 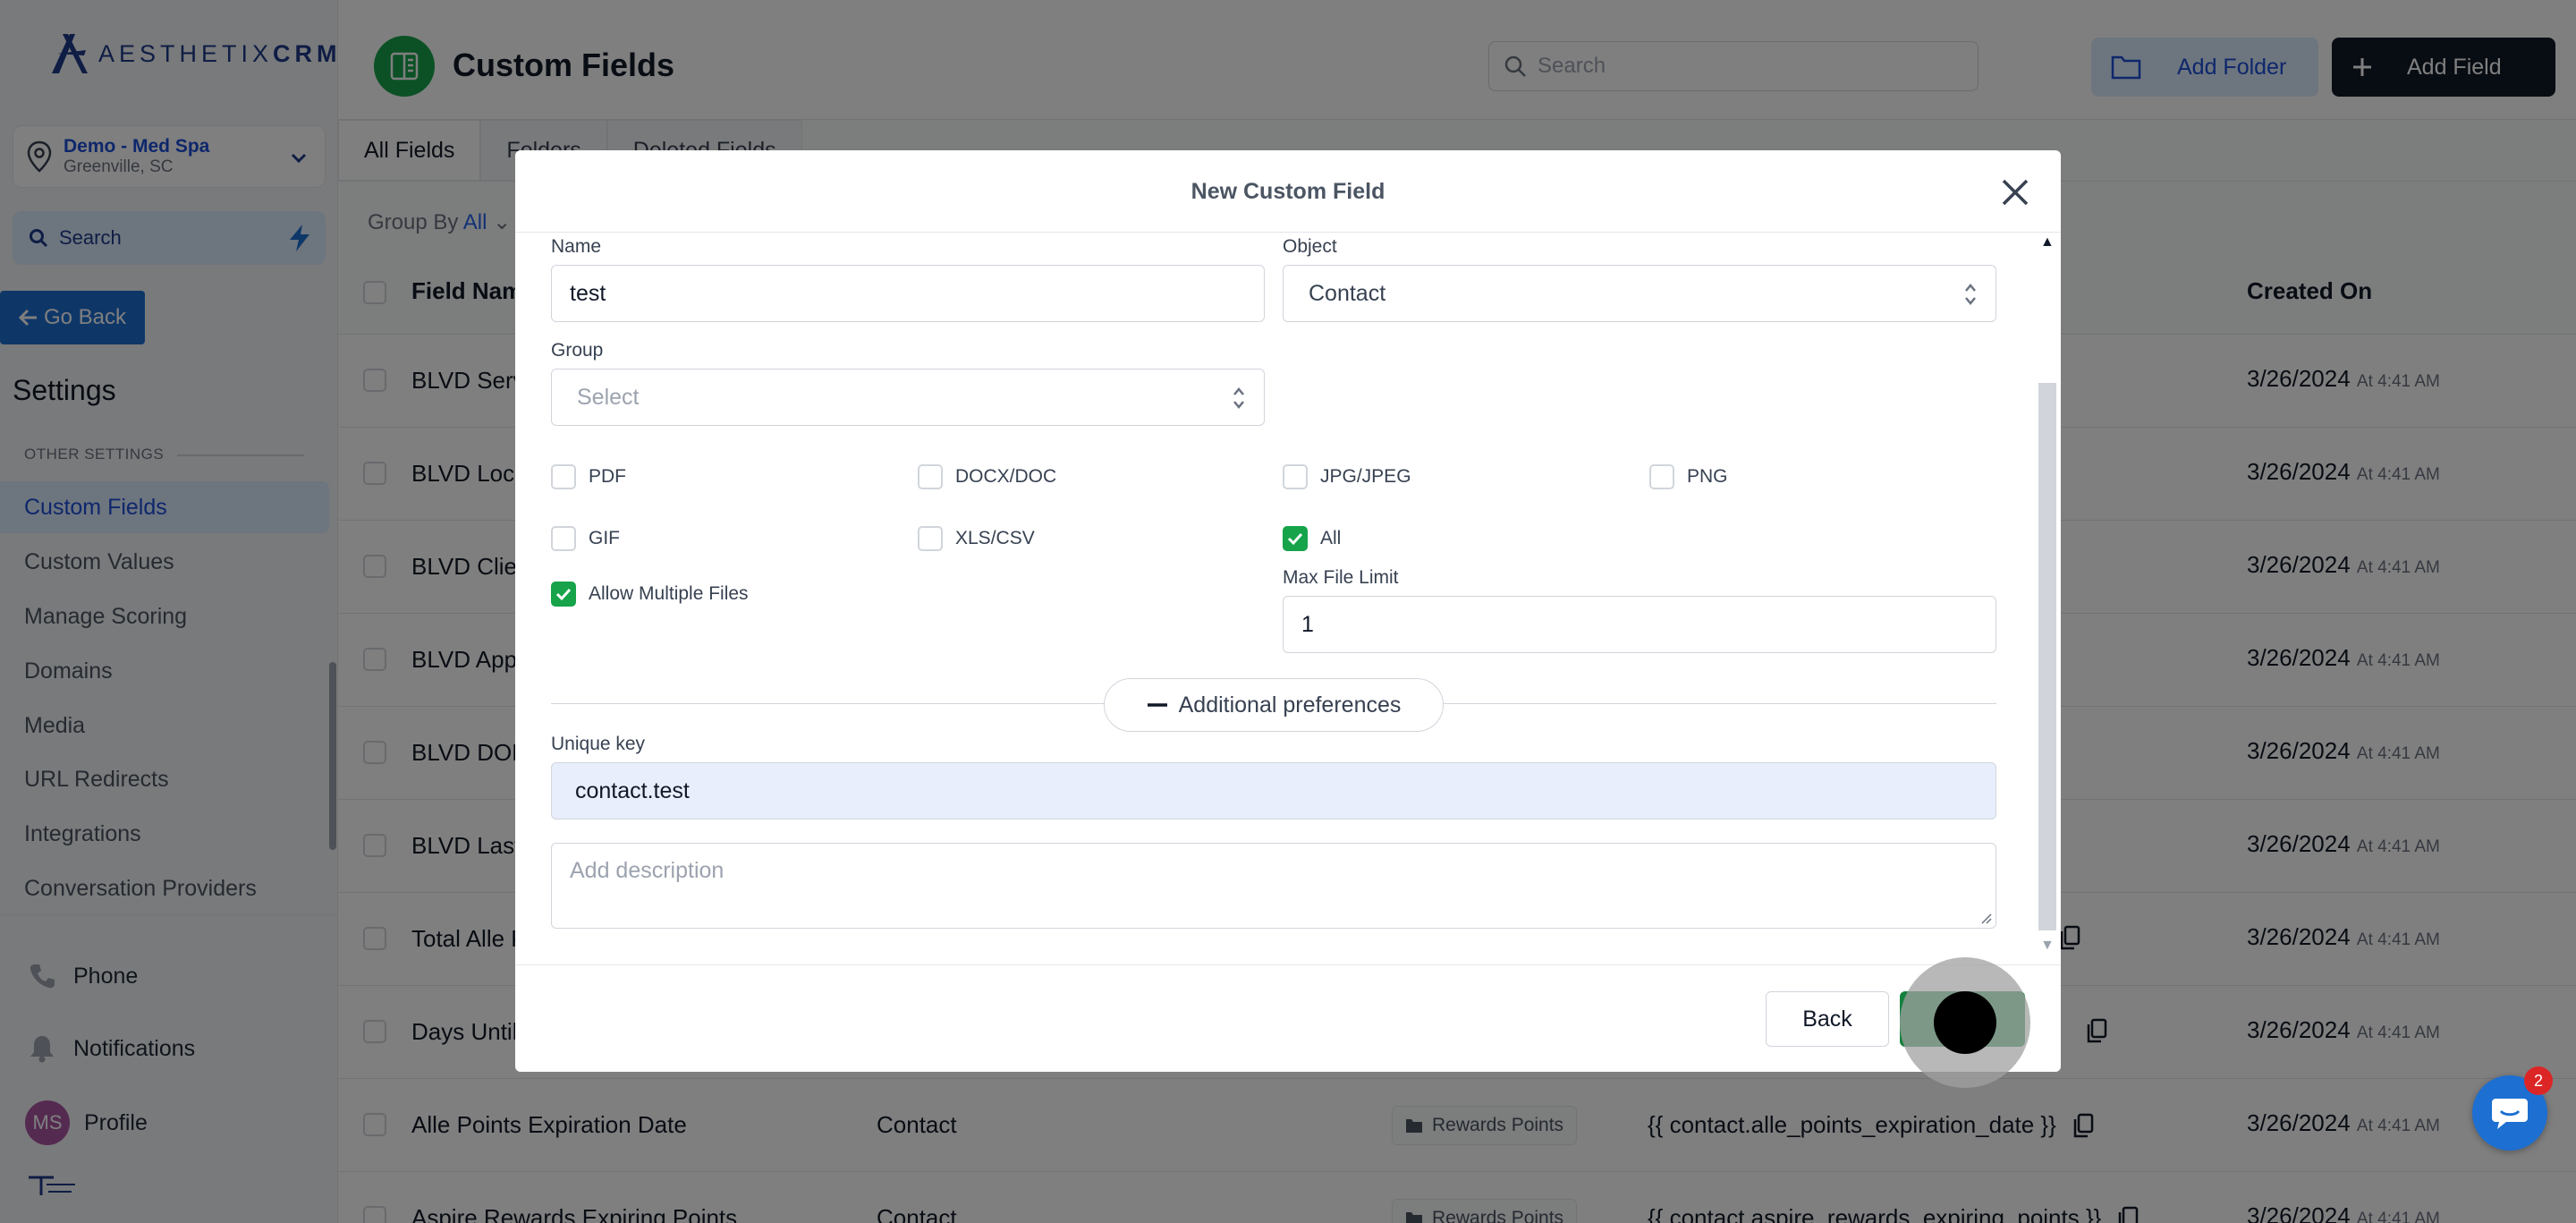 What do you see at coordinates (585, 538) in the screenshot?
I see `checkbox-gif: GIF` at bounding box center [585, 538].